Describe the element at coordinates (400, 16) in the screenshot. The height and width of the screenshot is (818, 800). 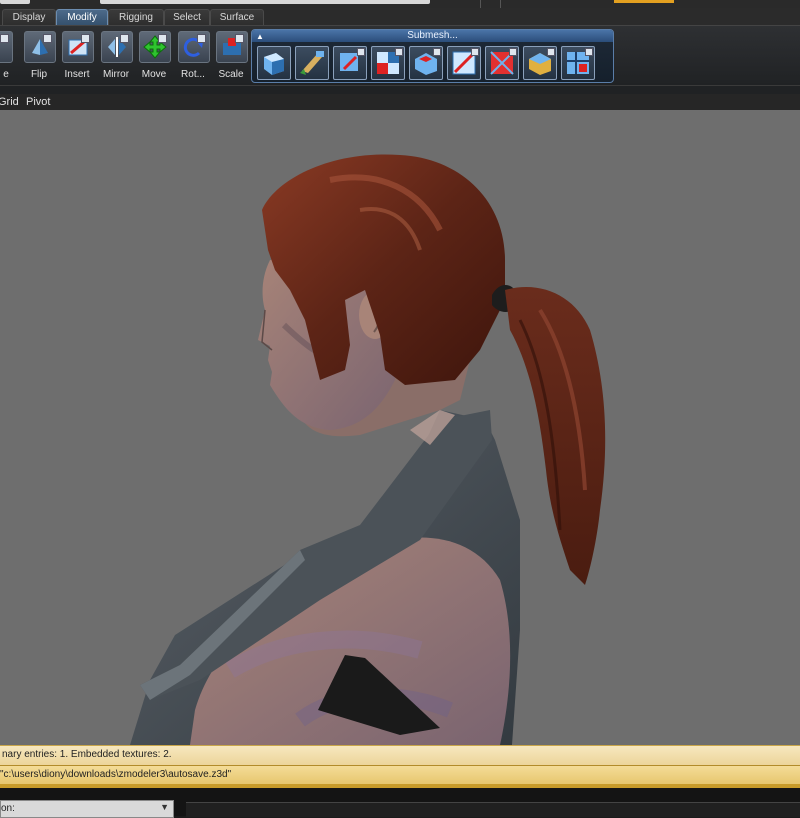
I see `ribbon-tabs: Display Modify Rigging Select Surface` at that location.